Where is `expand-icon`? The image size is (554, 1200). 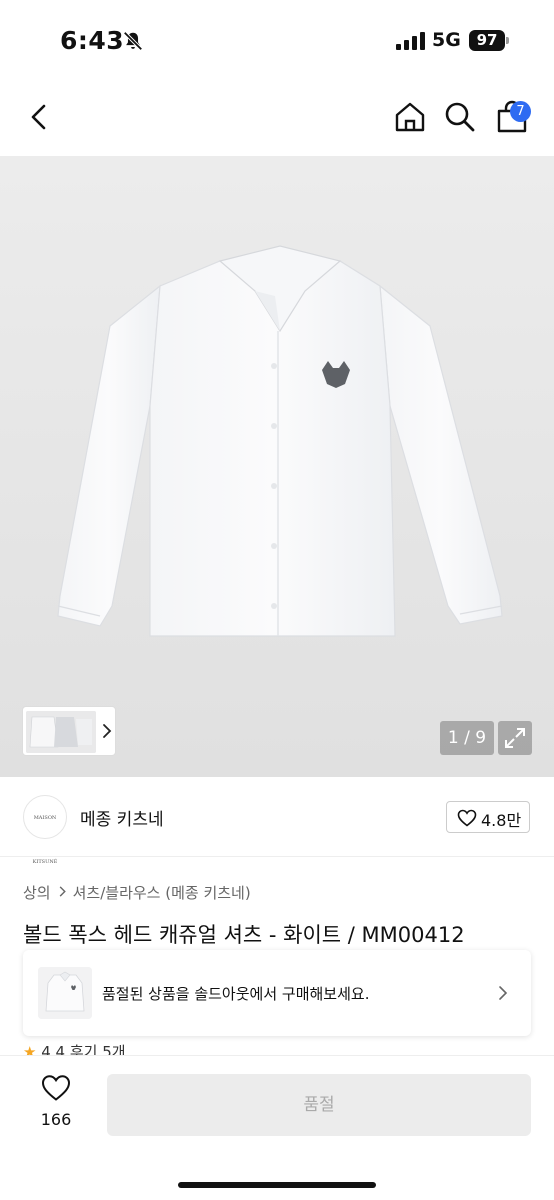 expand-icon is located at coordinates (515, 738).